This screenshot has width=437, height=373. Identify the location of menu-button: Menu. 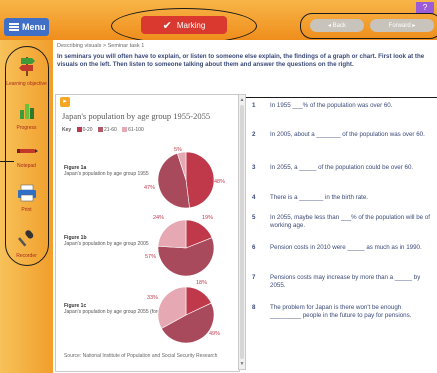
(26, 27).